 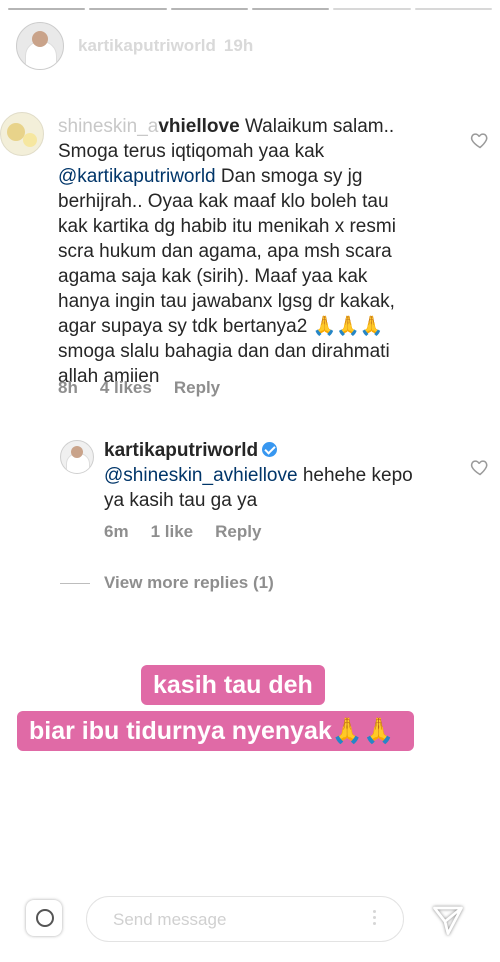 What do you see at coordinates (126, 388) in the screenshot?
I see `comment-likes-link: 4 likes` at bounding box center [126, 388].